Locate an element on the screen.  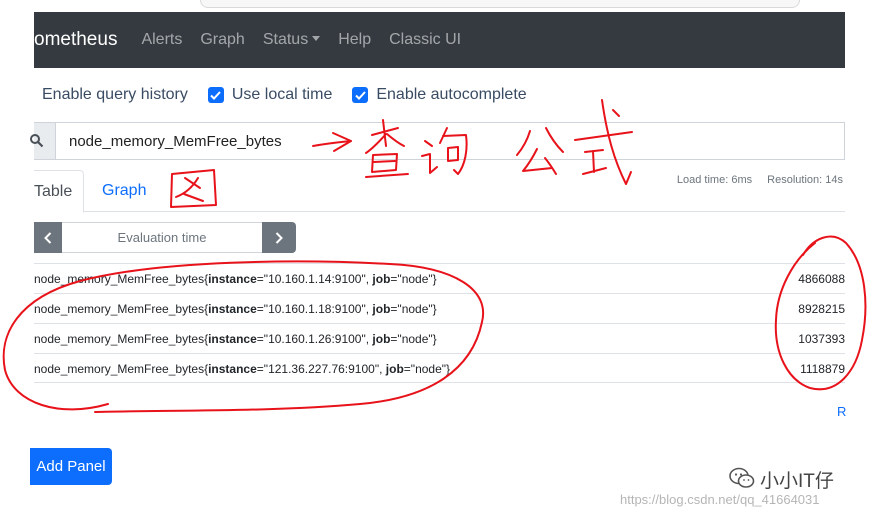
wechat-logo-icon is located at coordinates (742, 477).